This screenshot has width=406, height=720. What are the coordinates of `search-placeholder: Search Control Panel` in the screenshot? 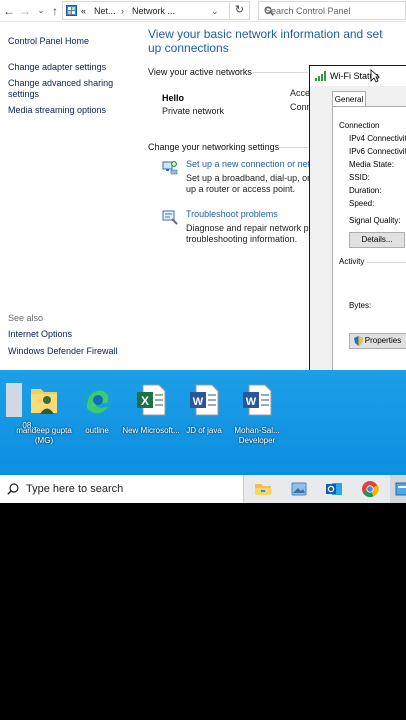 It's located at (308, 11).